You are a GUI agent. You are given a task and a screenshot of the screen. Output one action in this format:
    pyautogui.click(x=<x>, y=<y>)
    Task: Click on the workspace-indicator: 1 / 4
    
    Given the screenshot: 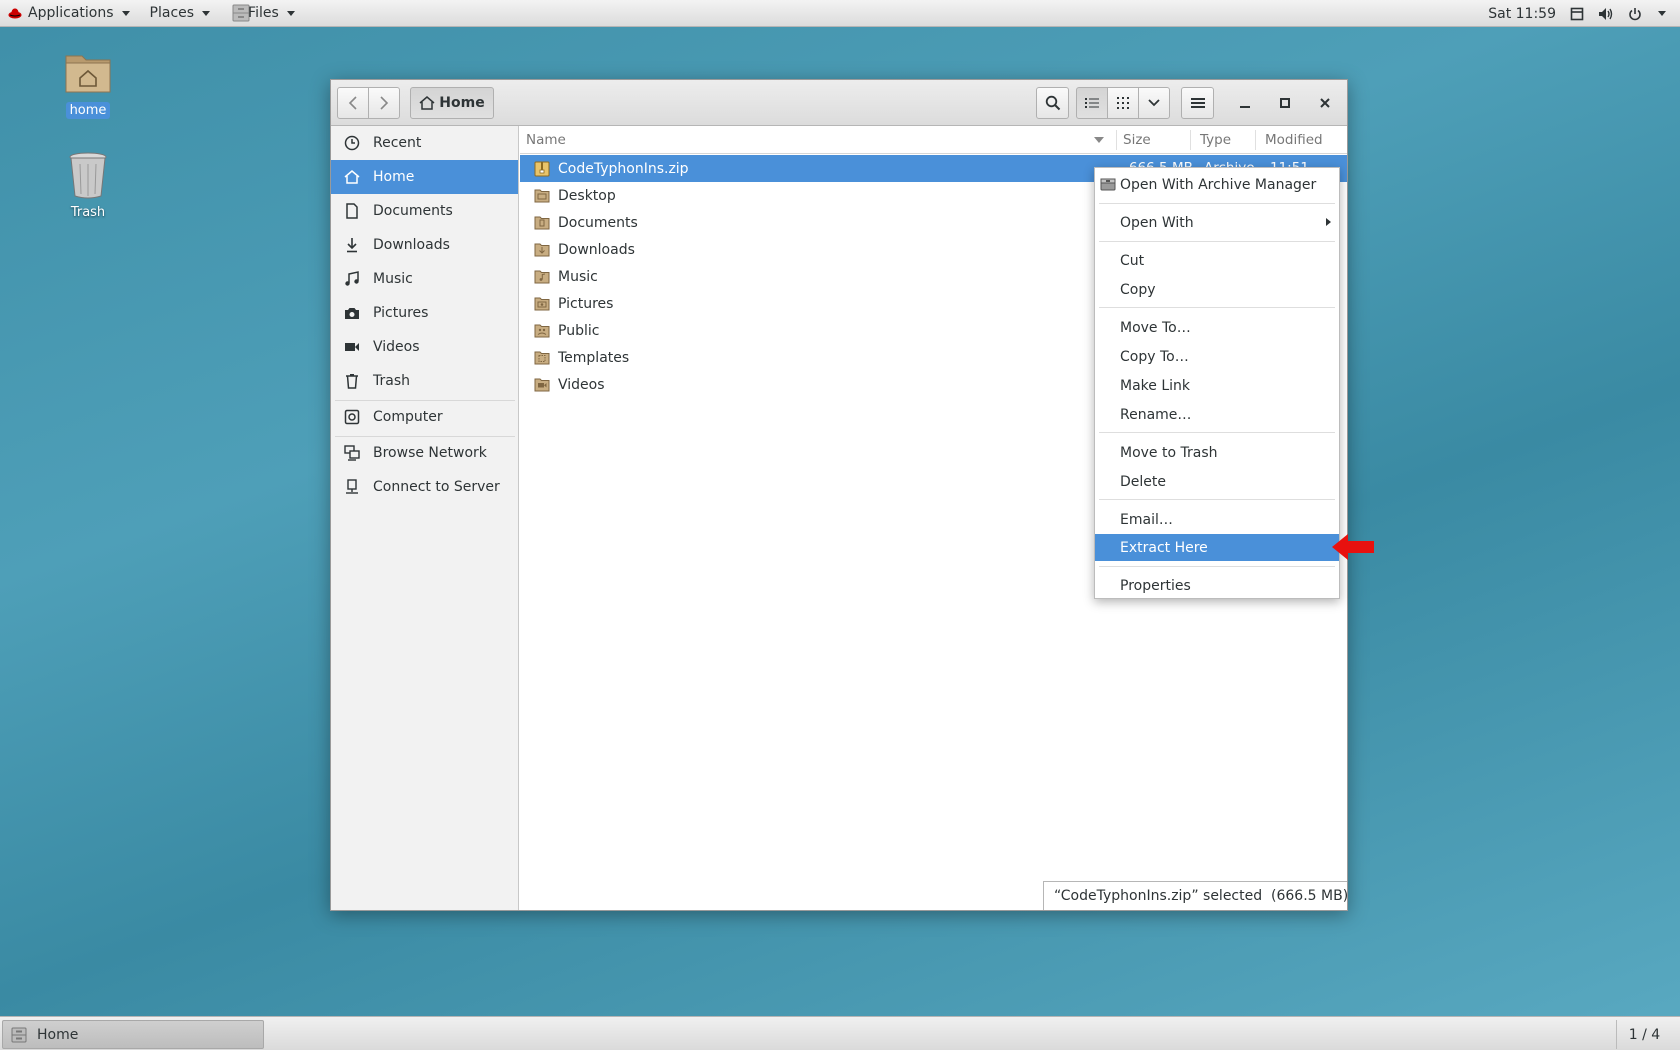 What is the action you would take?
    pyautogui.click(x=1644, y=1034)
    